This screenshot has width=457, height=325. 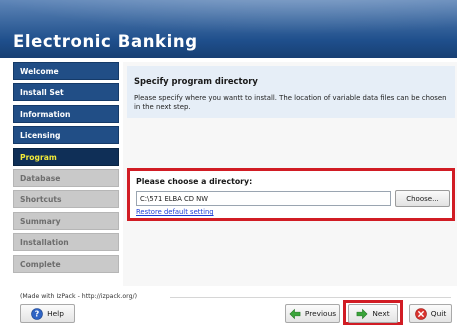 What do you see at coordinates (362, 314) in the screenshot?
I see `arrow-right-icon` at bounding box center [362, 314].